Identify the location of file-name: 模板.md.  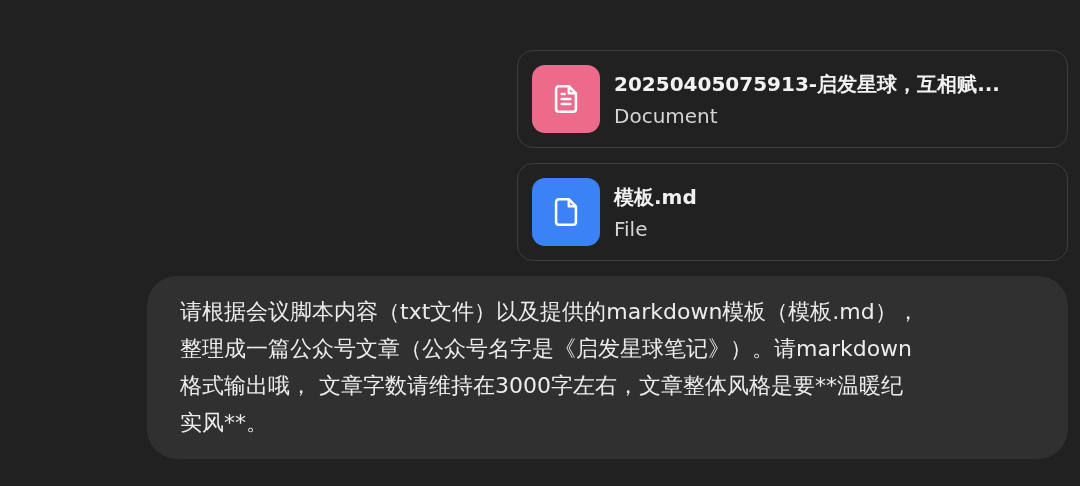
(655, 197).